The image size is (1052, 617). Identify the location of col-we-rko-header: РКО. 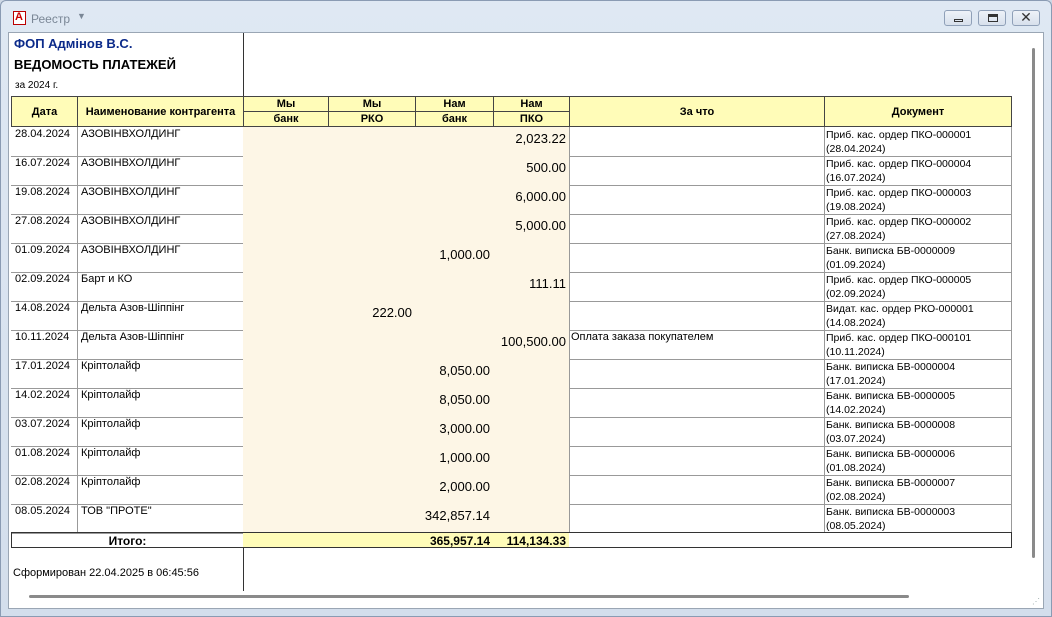
(372, 119).